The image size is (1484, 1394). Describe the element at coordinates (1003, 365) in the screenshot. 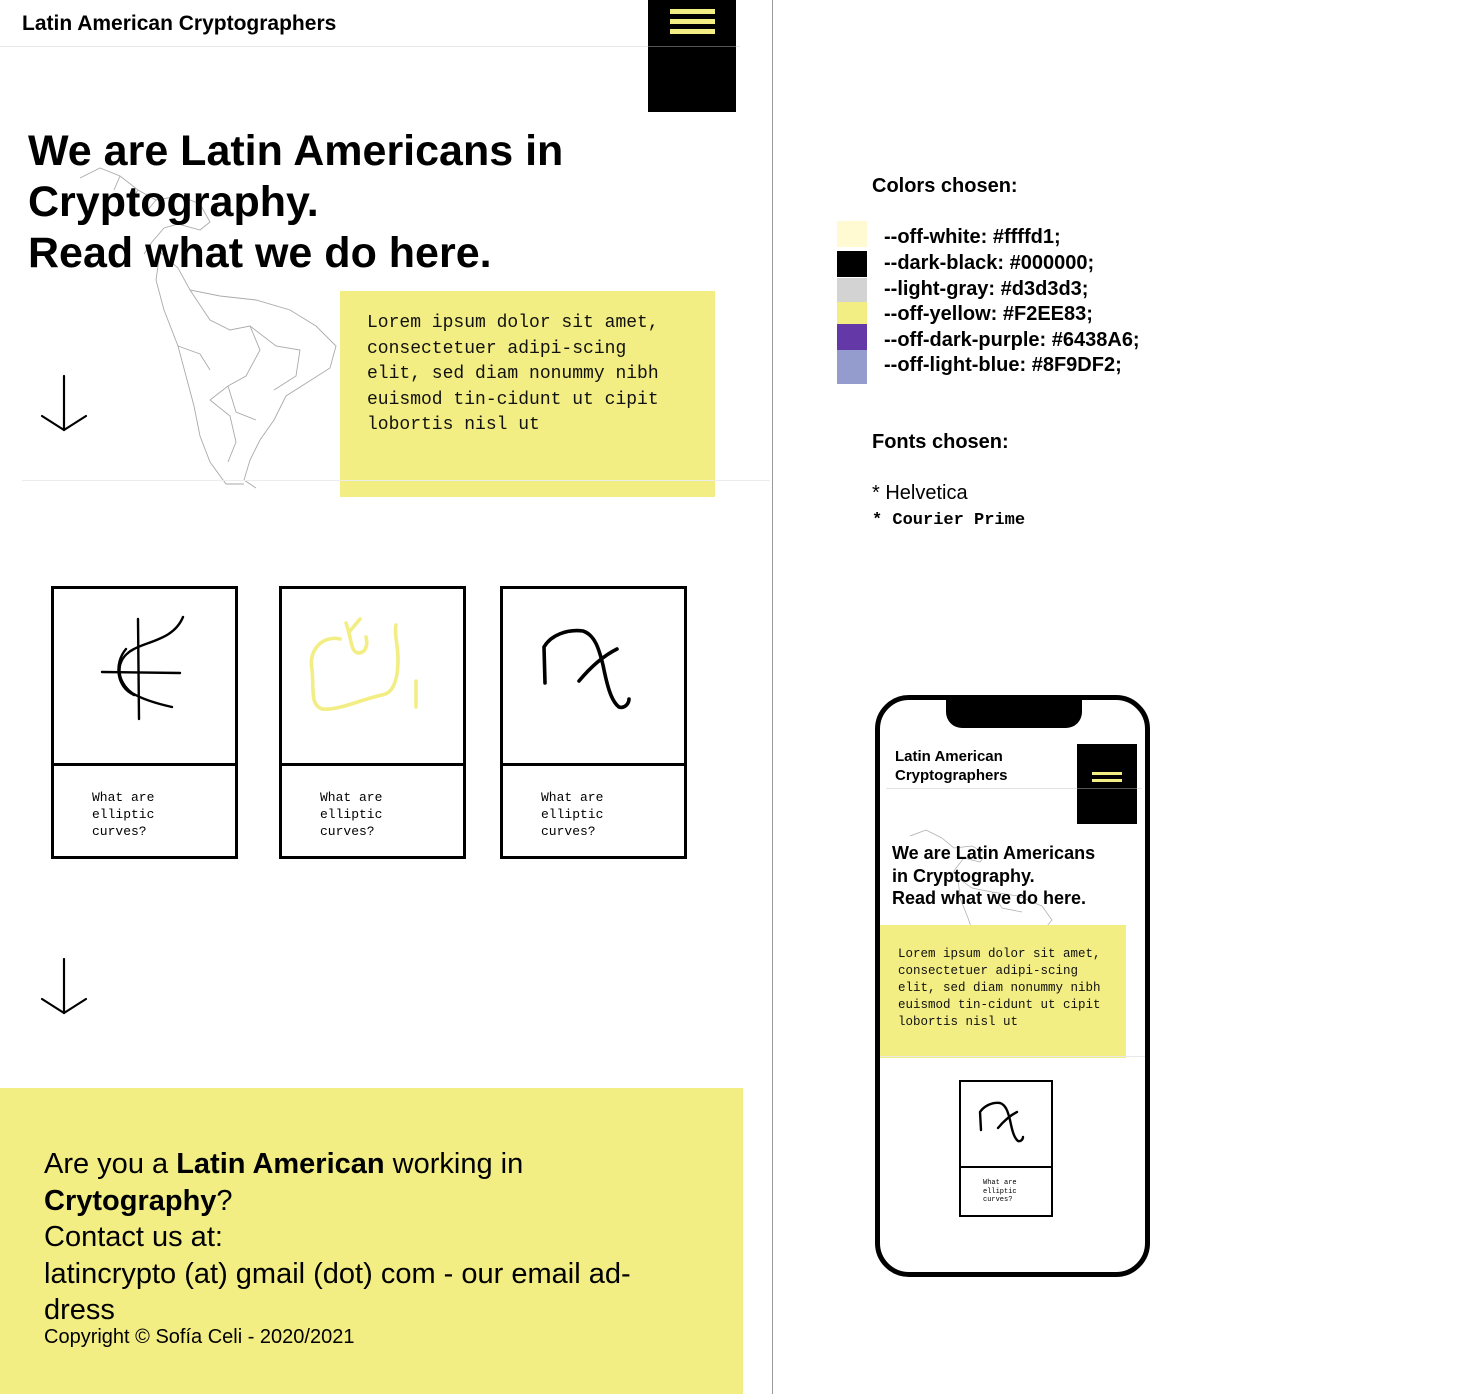

I see `color-label: --off-light-blue: #8F9DF2;` at that location.